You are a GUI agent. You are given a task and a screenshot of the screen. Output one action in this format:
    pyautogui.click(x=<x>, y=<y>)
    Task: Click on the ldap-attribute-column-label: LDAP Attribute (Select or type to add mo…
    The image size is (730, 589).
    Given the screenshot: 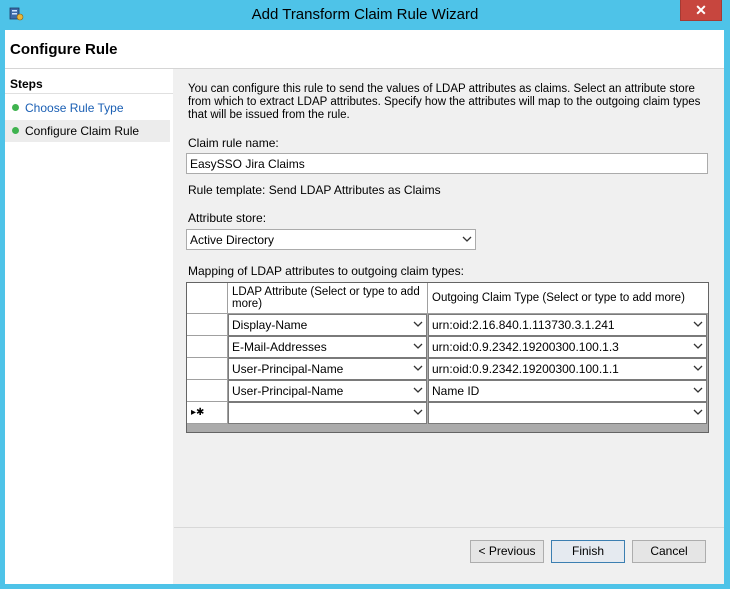 What is the action you would take?
    pyautogui.click(x=326, y=298)
    